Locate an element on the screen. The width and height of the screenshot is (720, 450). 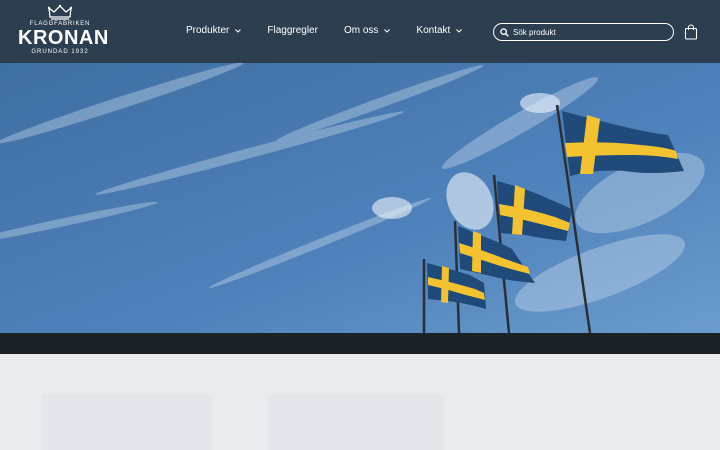
logo: FLAGGFABRIKEN KRONAN GRUNDAD 1932 is located at coordinates (63, 32).